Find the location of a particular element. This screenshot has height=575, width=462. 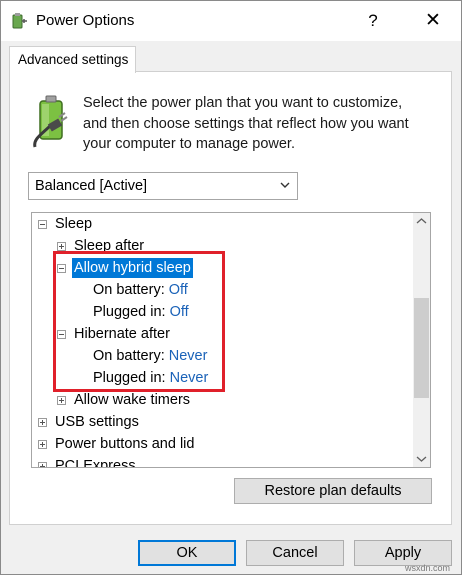

tab-label: Advanced settings is located at coordinates (73, 59).